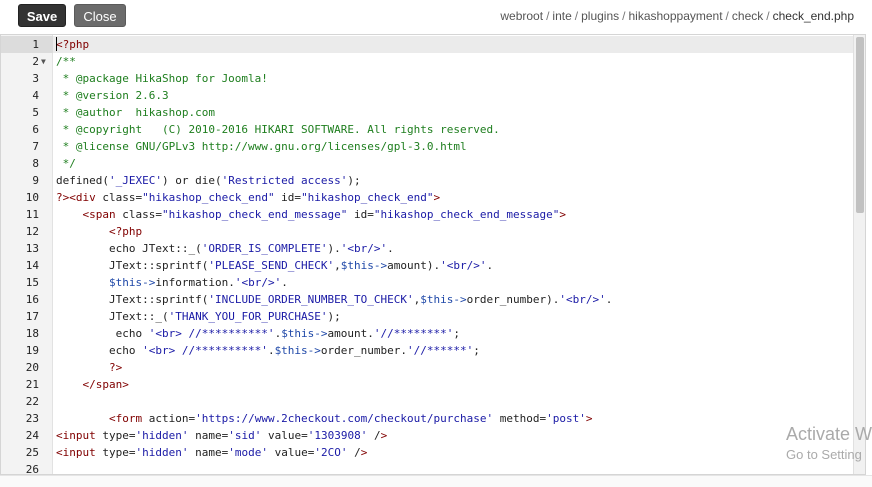  Describe the element at coordinates (35, 61) in the screenshot. I see `line-number: 2` at that location.